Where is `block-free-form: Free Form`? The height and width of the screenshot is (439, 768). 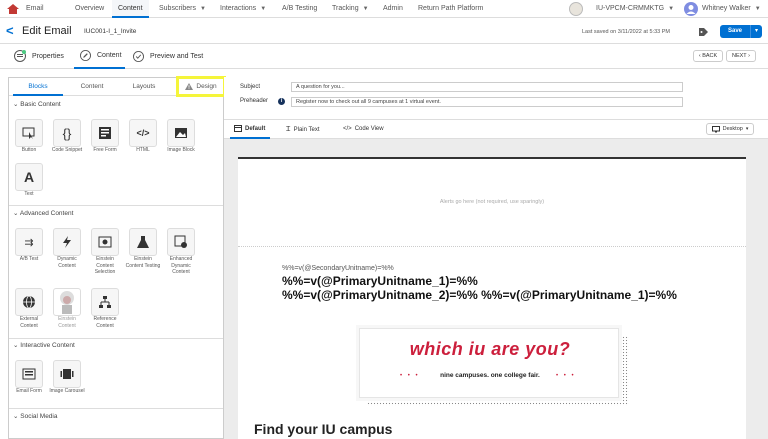
block-free-form: Free Form is located at coordinates (107, 136).